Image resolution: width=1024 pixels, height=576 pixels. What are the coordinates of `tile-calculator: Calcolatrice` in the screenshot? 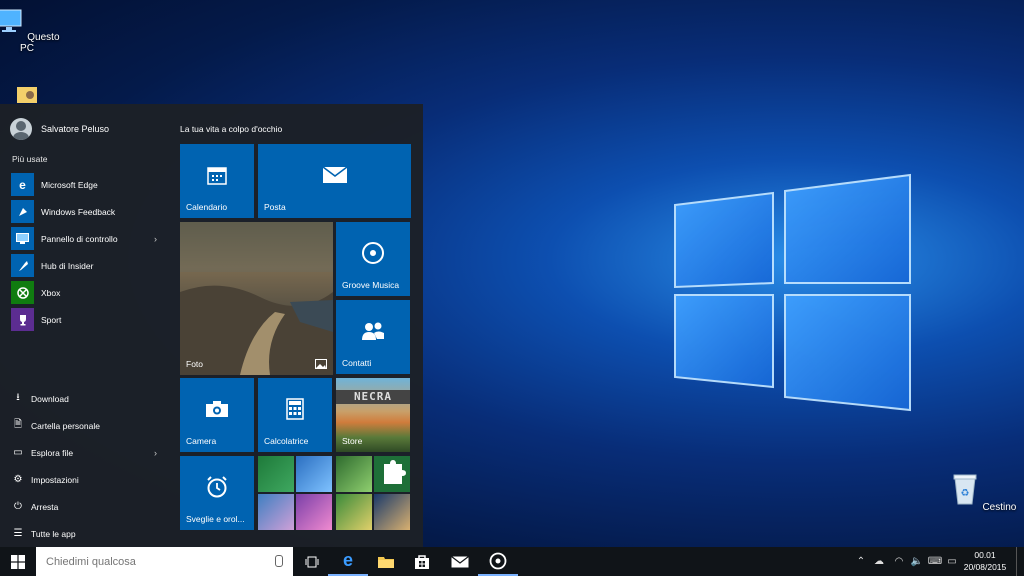 It's located at (295, 415).